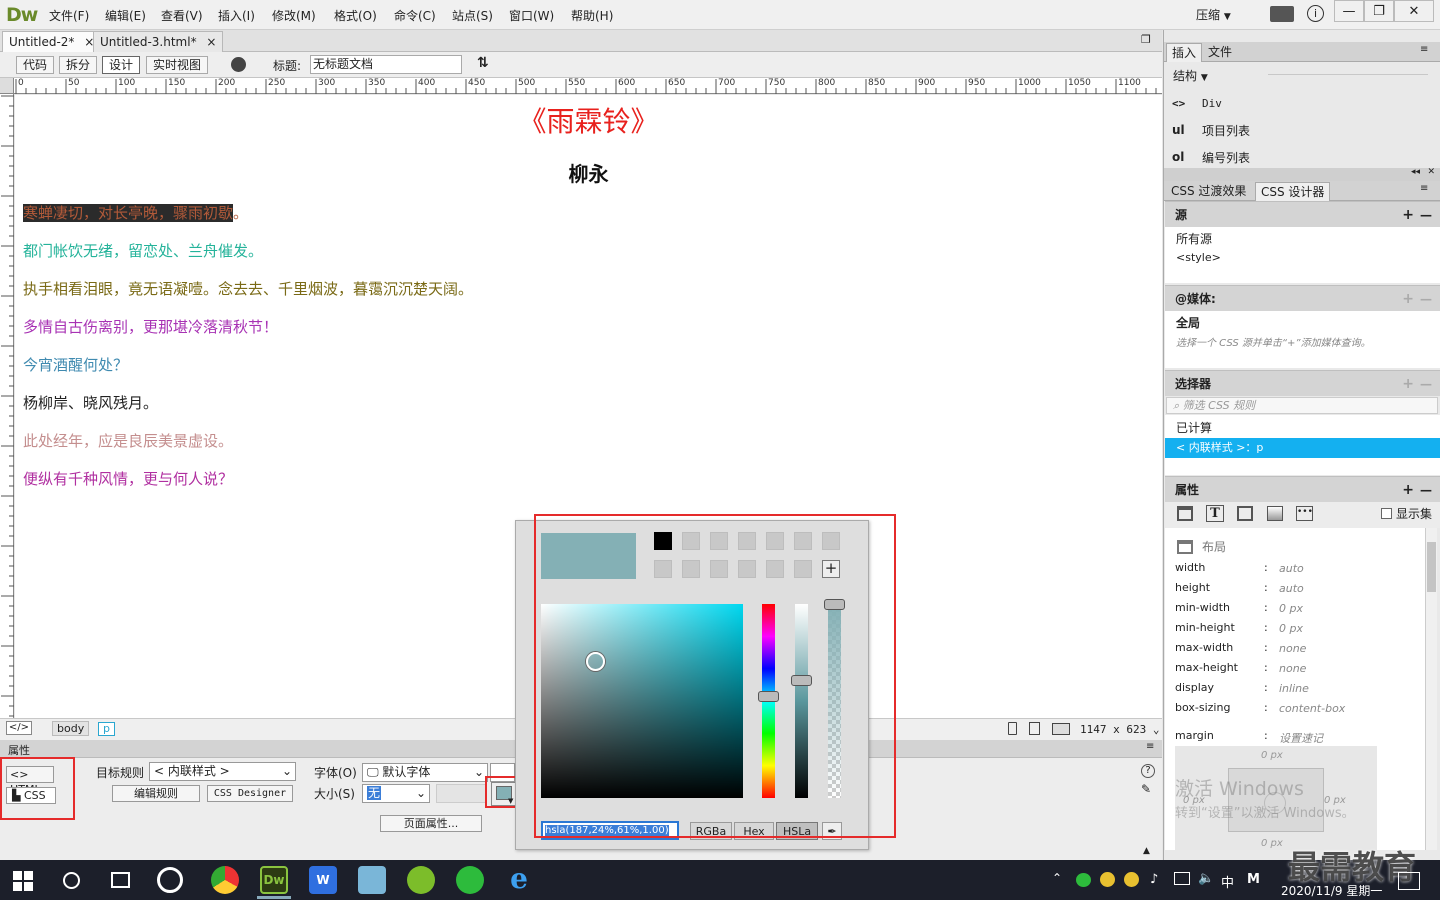 Image resolution: width=1440 pixels, height=900 pixels. What do you see at coordinates (1291, 628) in the screenshot?
I see `prop-min-height-value: 0 px` at bounding box center [1291, 628].